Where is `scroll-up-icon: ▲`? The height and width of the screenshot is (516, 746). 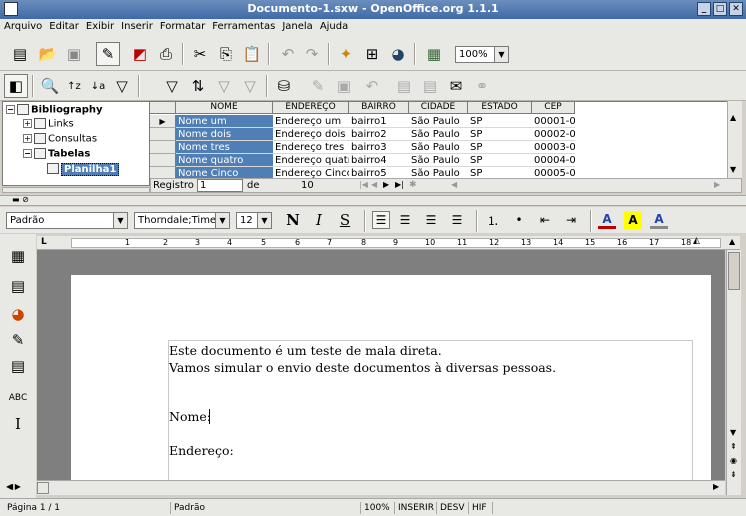 scroll-up-icon: ▲ is located at coordinates (732, 241).